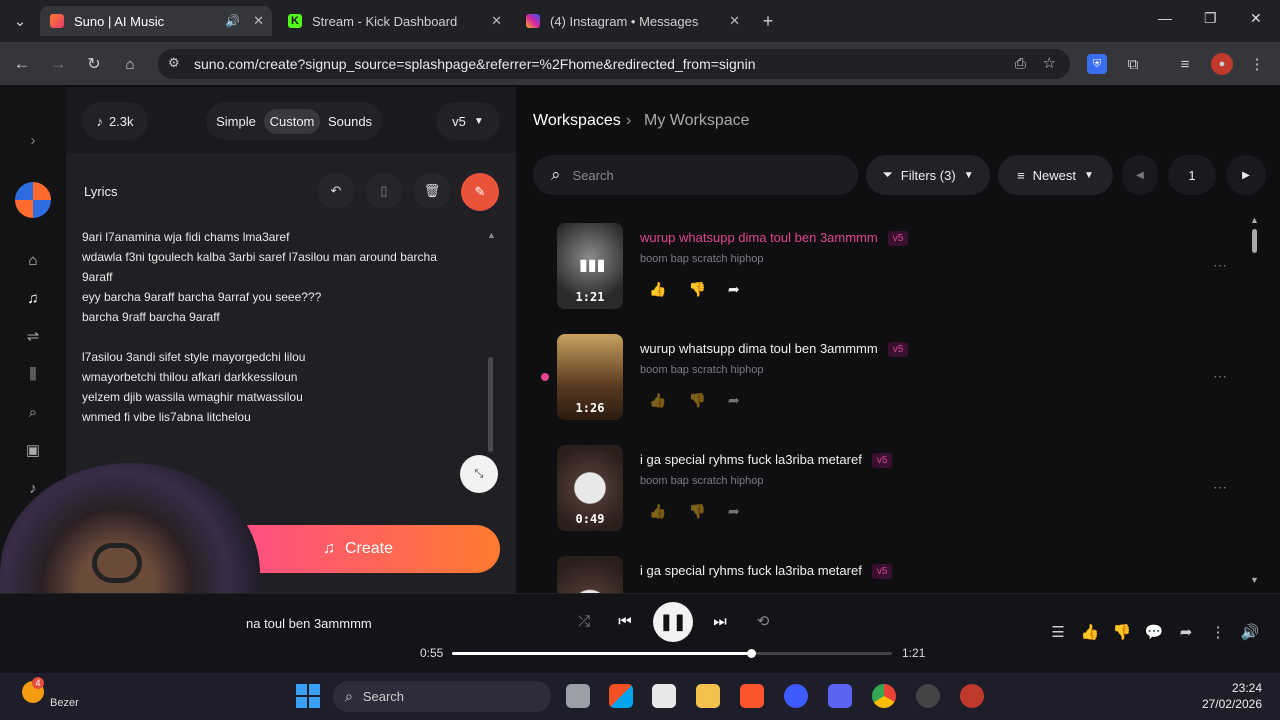 This screenshot has width=1280, height=720. I want to click on restore-icon: ❐, so click(1210, 18).